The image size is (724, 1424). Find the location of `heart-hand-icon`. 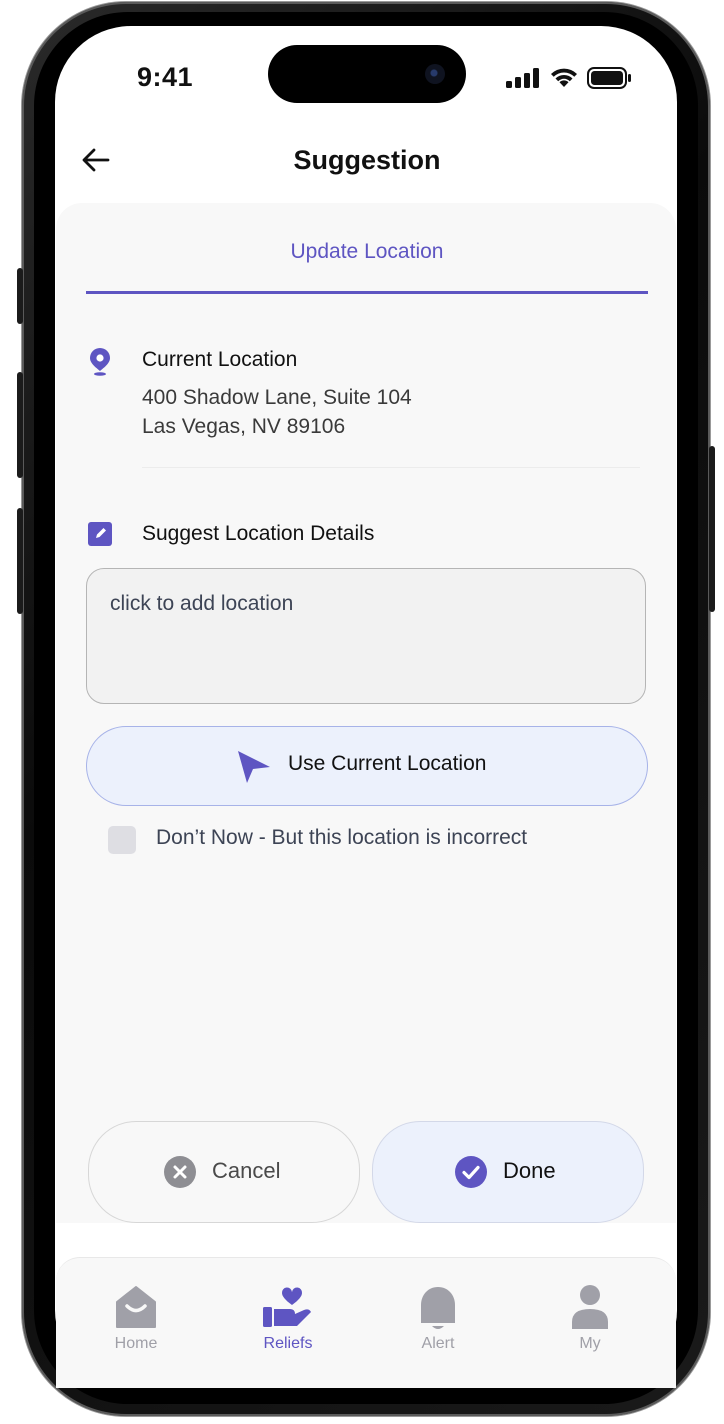

heart-hand-icon is located at coordinates (288, 1308).